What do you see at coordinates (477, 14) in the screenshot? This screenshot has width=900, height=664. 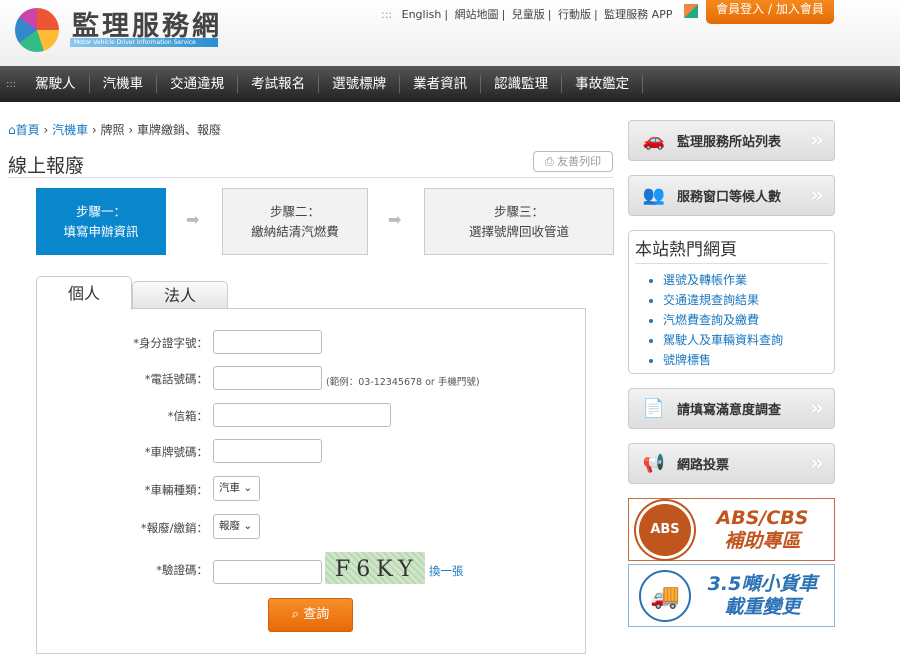 I see `link-sitemap: 網站地圖` at bounding box center [477, 14].